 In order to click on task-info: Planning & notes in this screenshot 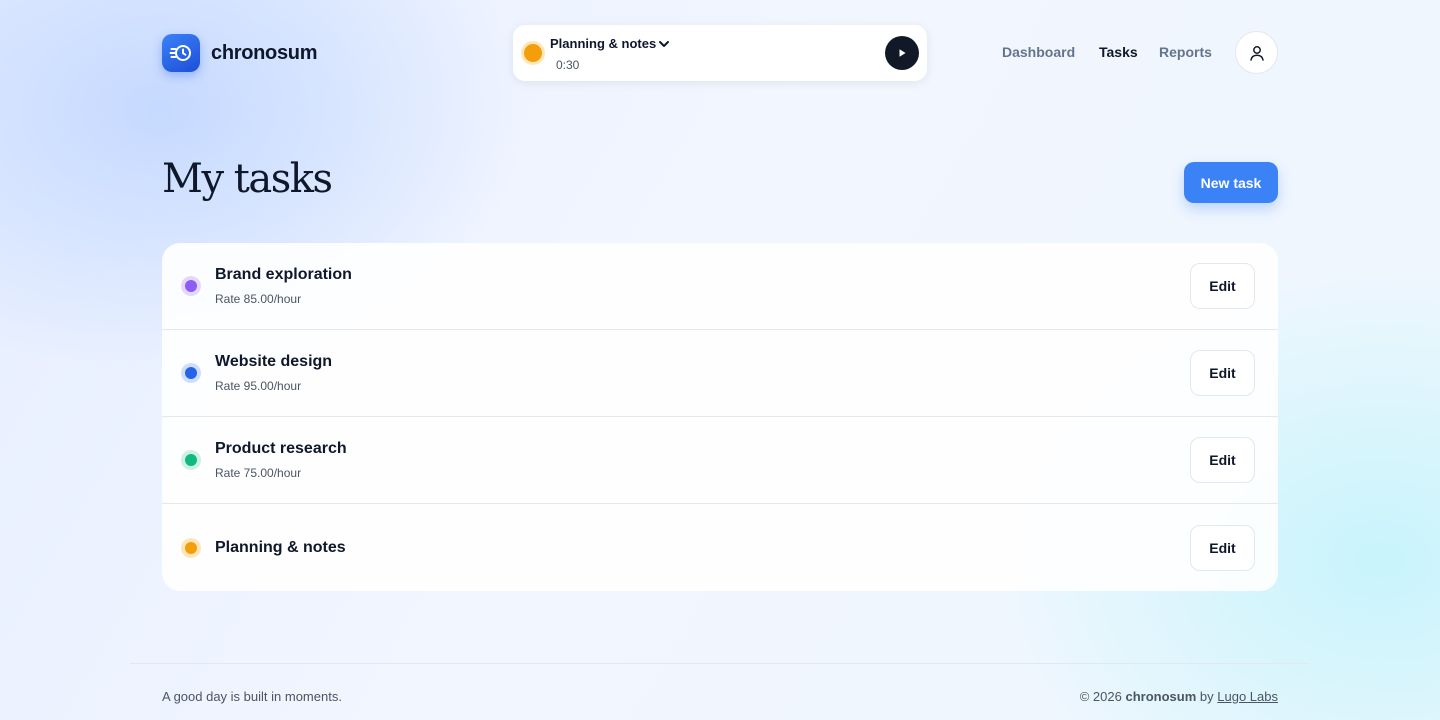, I will do `click(702, 548)`.